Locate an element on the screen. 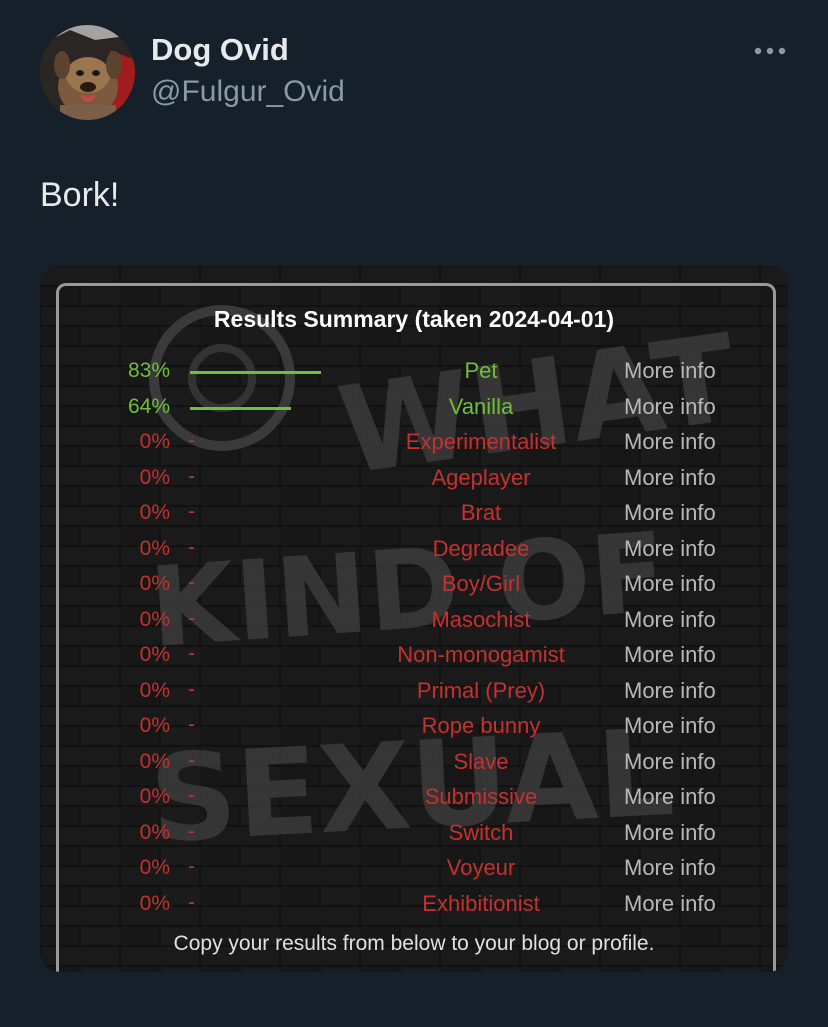 The image size is (828, 1027). result-label: Primal (Prey) is located at coordinates (481, 691).